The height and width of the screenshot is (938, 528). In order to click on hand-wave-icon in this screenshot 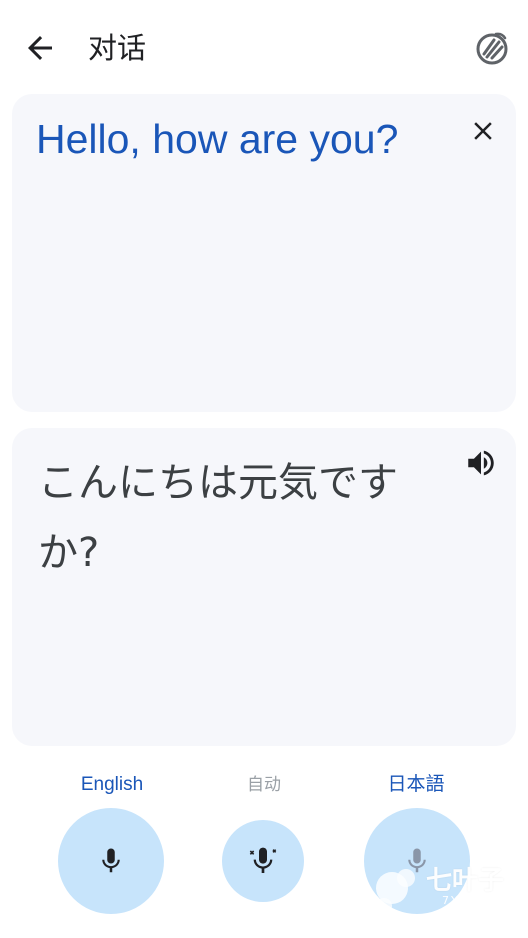, I will do `click(492, 48)`.